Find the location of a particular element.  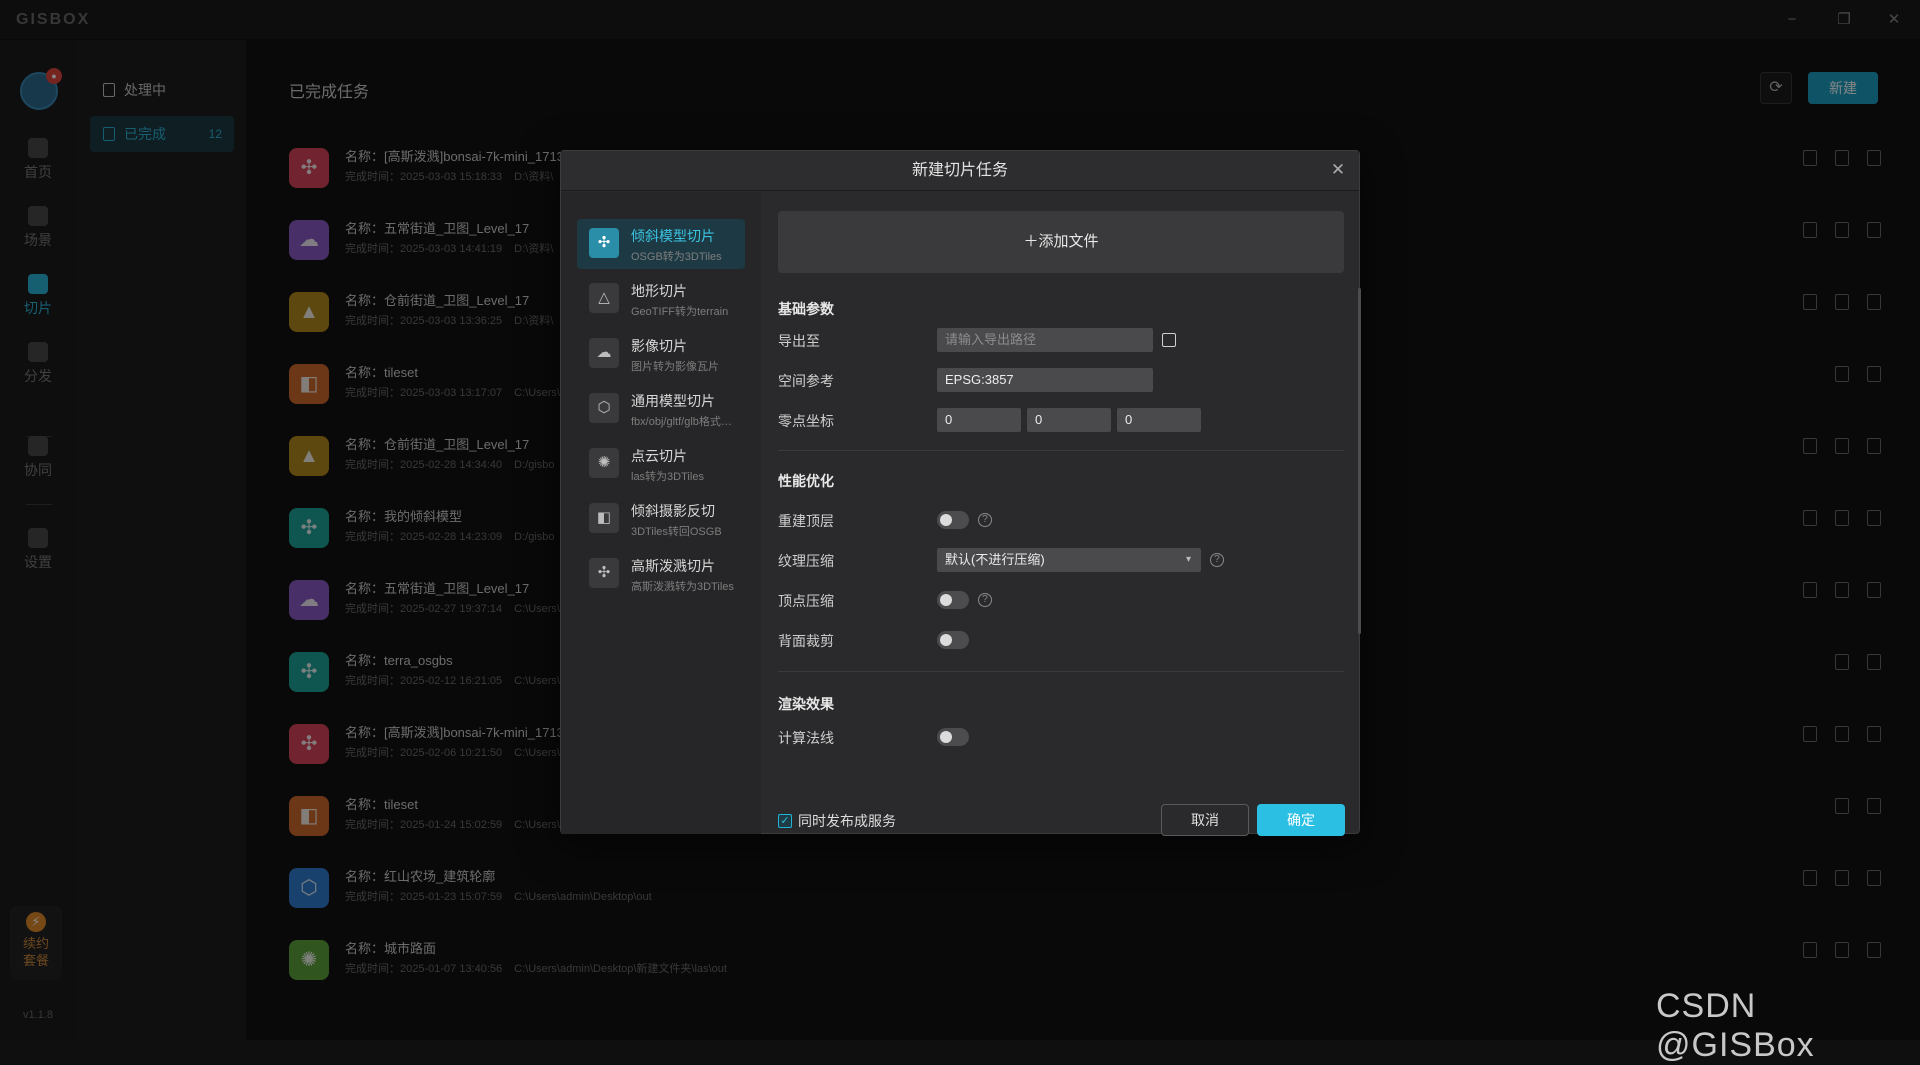

slice-type-desc: GeoTIFF转为terrain is located at coordinates (680, 312).